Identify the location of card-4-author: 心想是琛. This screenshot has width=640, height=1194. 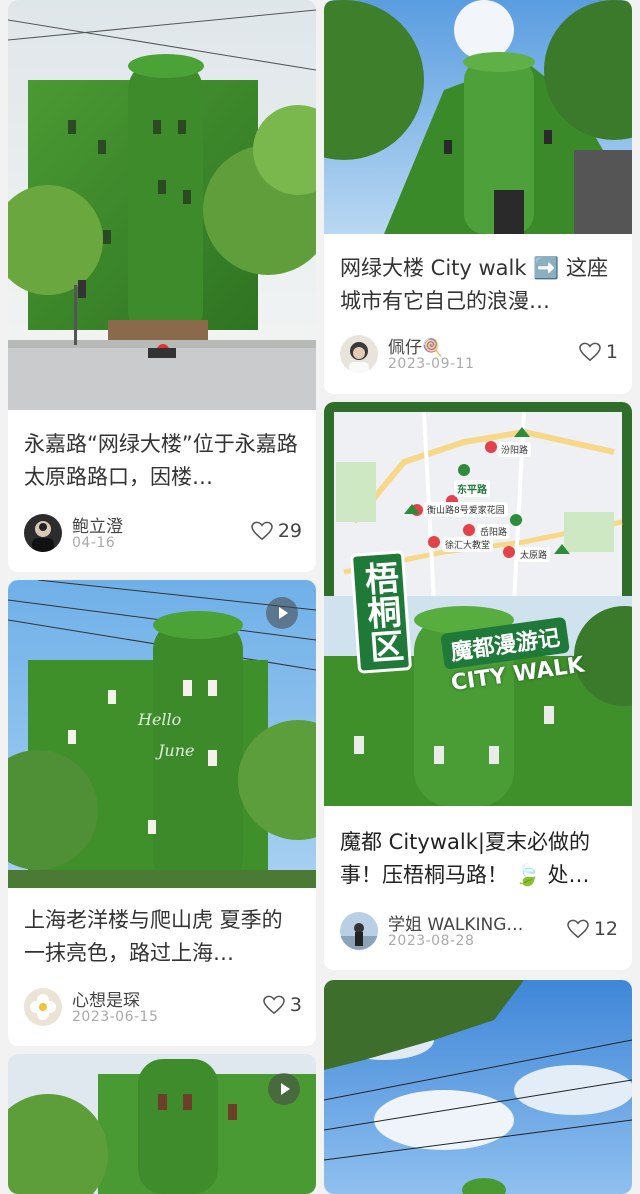
(106, 998).